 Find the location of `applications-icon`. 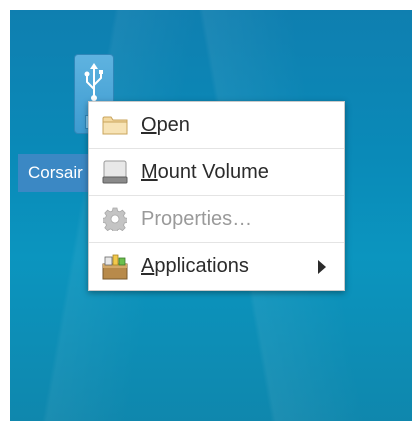

applications-icon is located at coordinates (115, 267).